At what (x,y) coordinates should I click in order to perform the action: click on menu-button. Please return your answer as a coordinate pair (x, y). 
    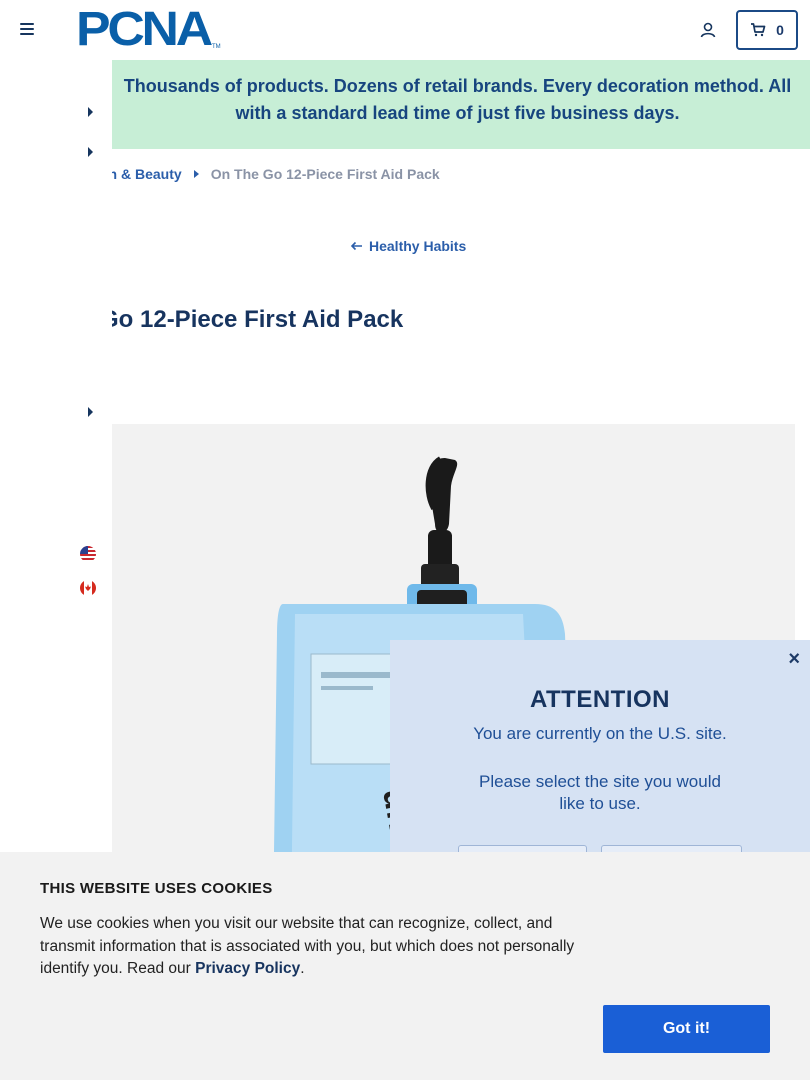
    Looking at the image, I should click on (28, 30).